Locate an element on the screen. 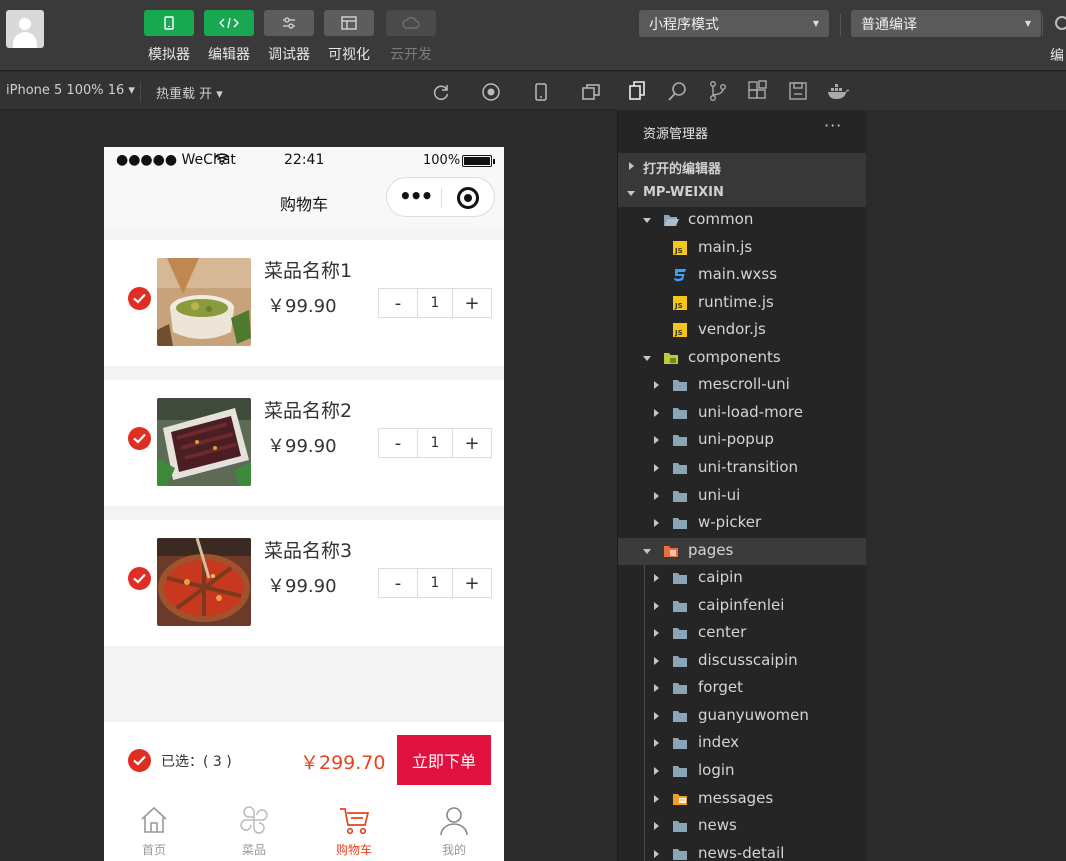 The height and width of the screenshot is (861, 1066). tree-folder: discusscaipin is located at coordinates (742, 661).